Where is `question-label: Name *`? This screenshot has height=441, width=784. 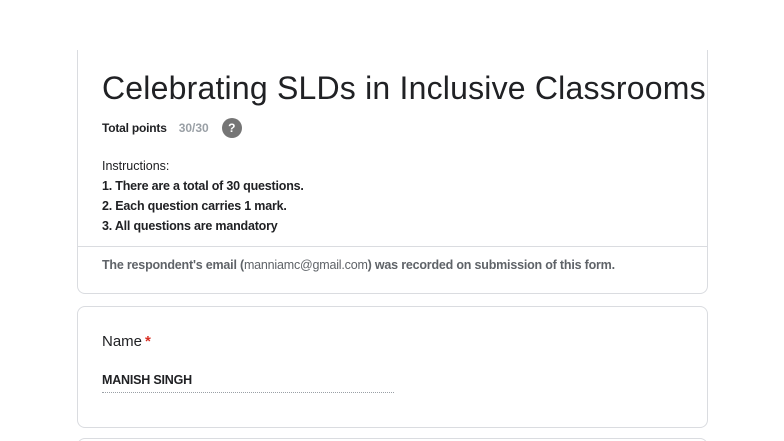
question-label: Name * is located at coordinates (126, 341).